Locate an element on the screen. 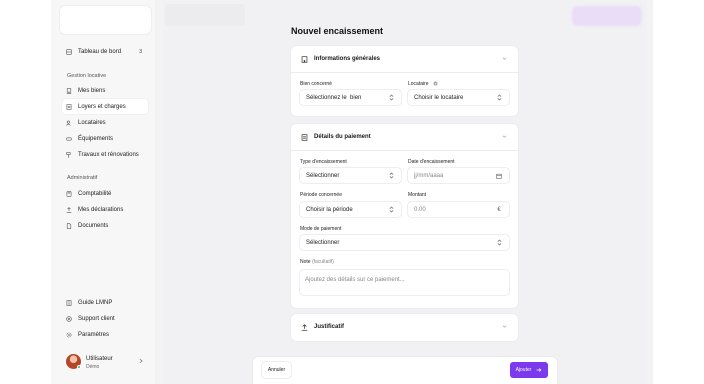 The width and height of the screenshot is (704, 384). sidebar-item-label: Locataires is located at coordinates (92, 122).